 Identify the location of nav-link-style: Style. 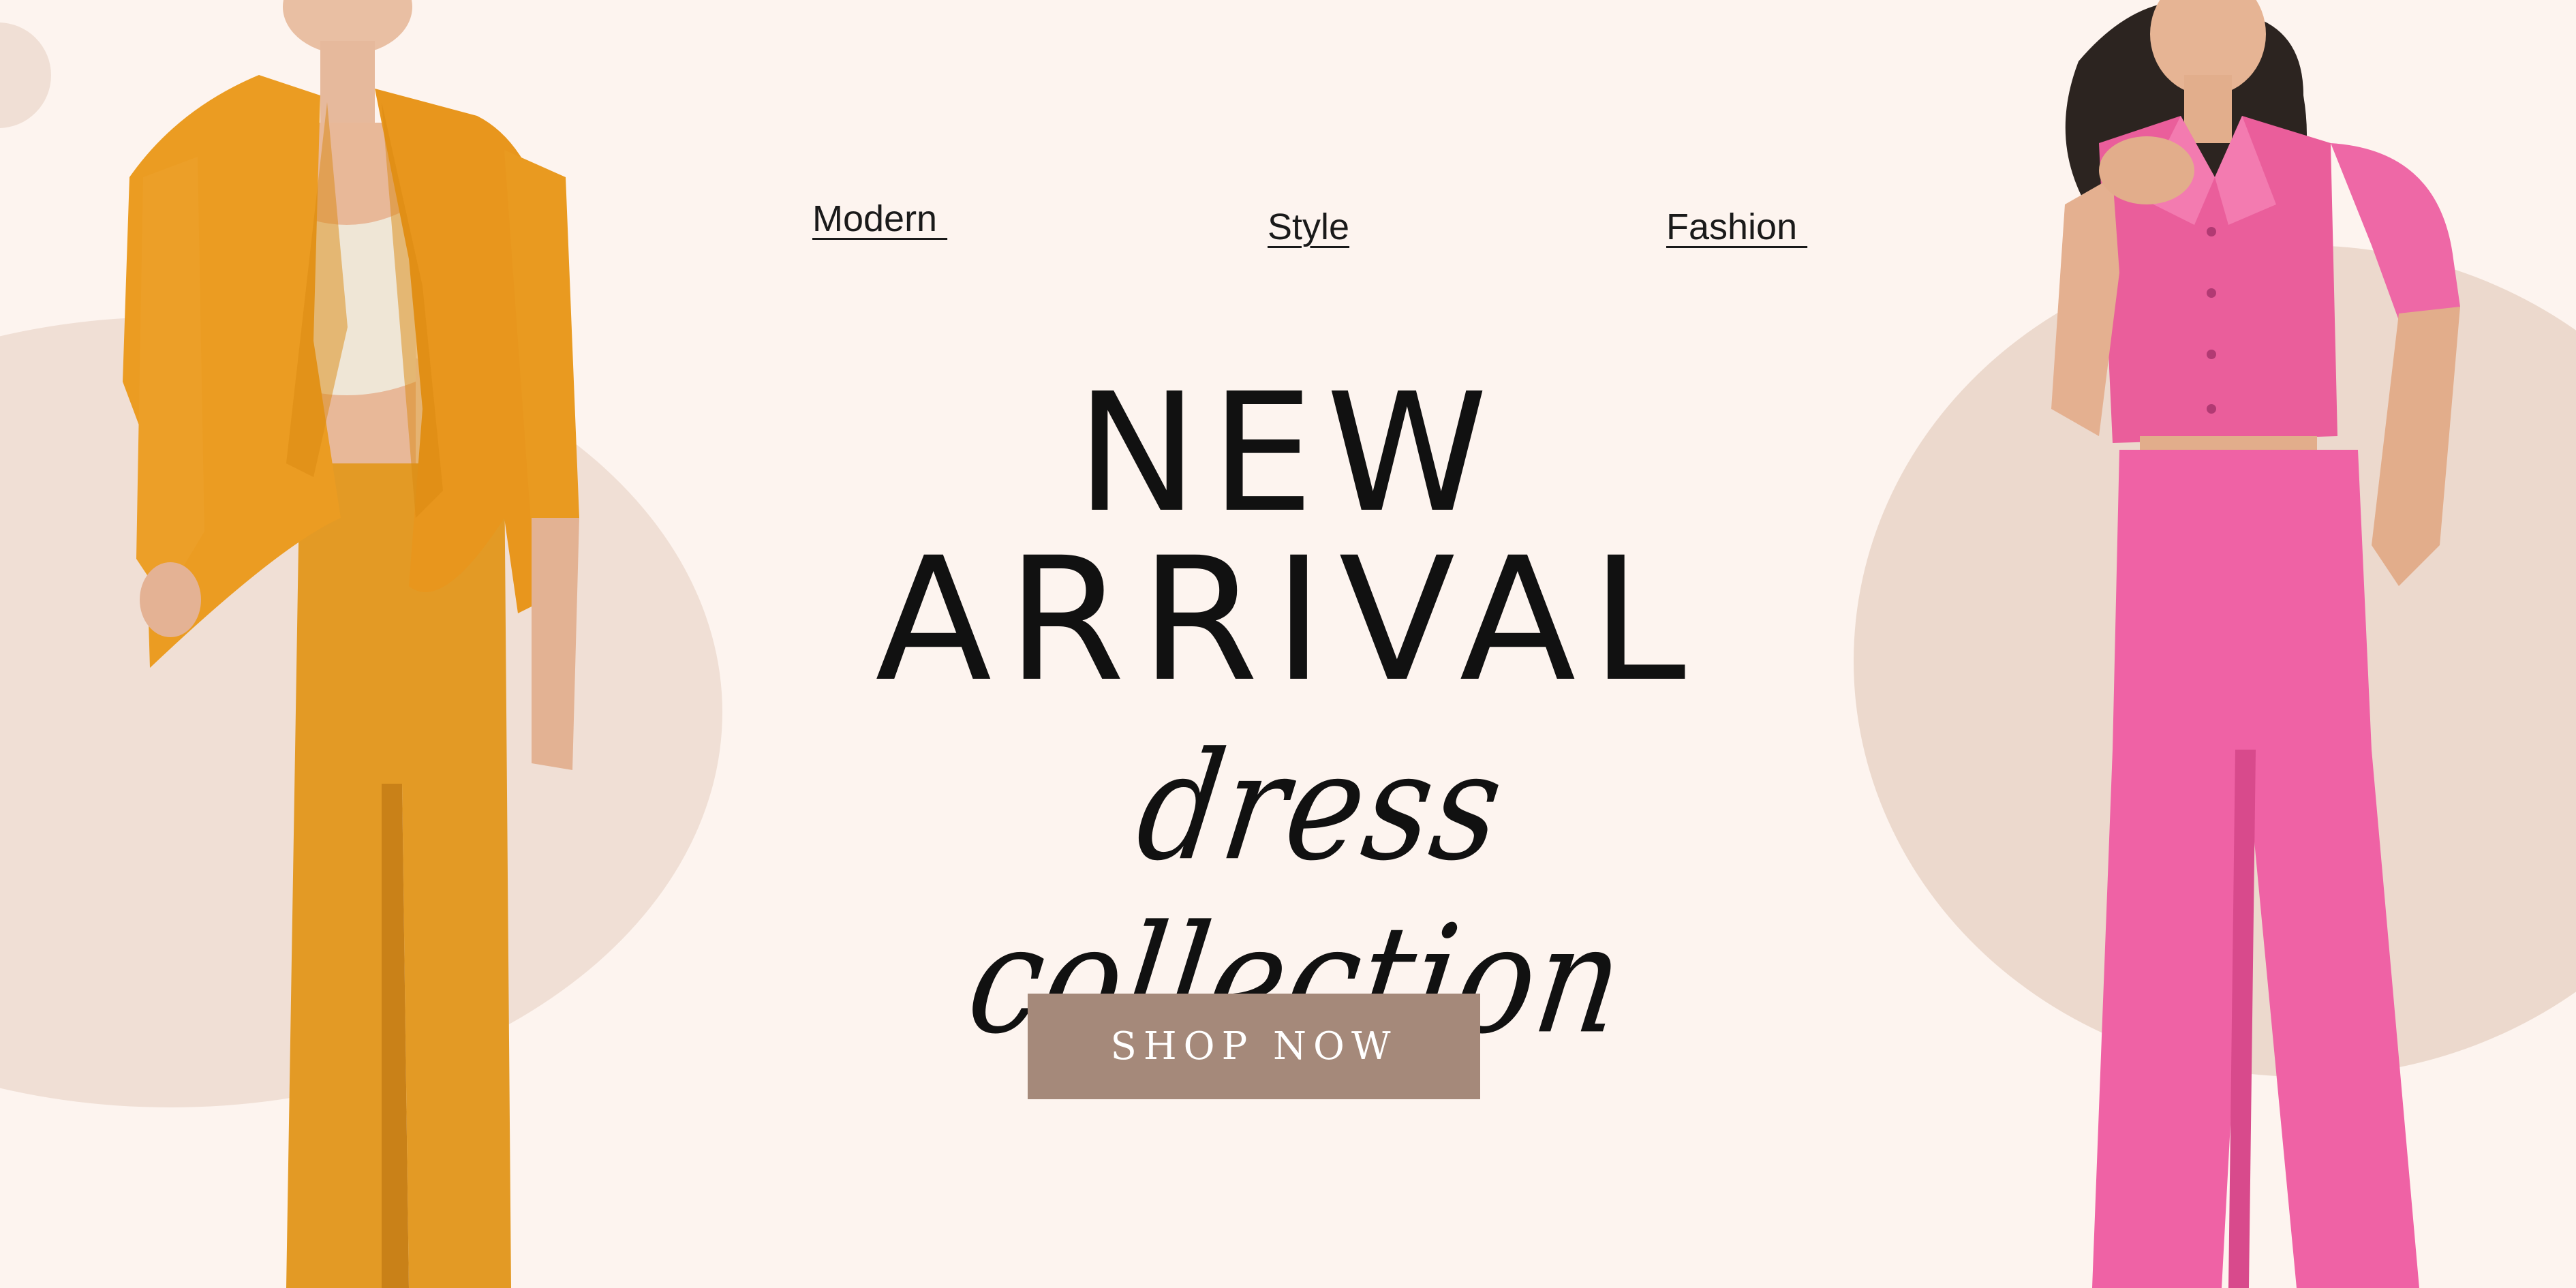
(1308, 227).